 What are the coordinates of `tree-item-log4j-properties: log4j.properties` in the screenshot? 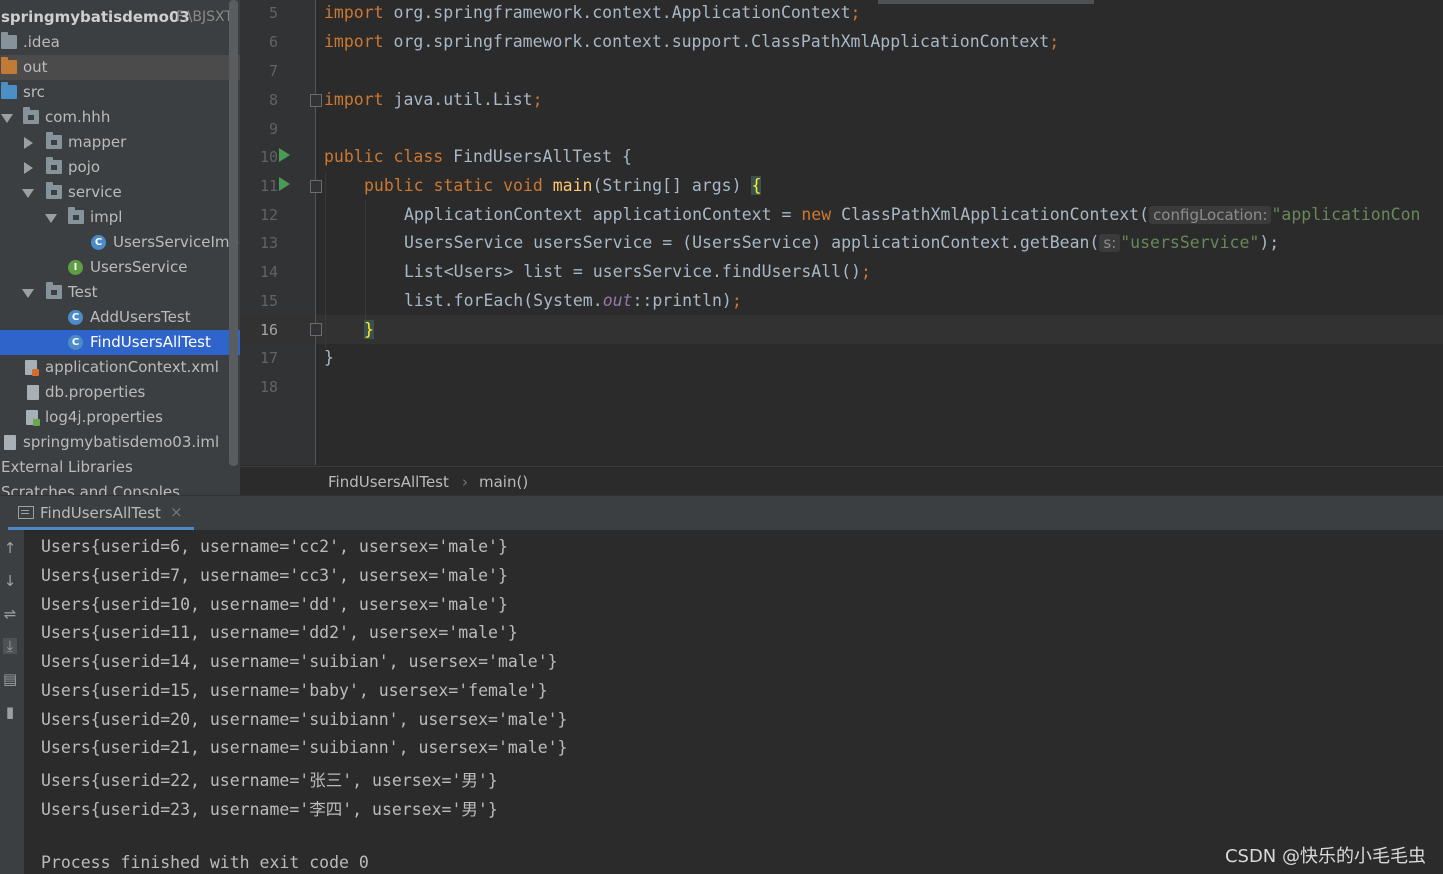 It's located at (120, 417).